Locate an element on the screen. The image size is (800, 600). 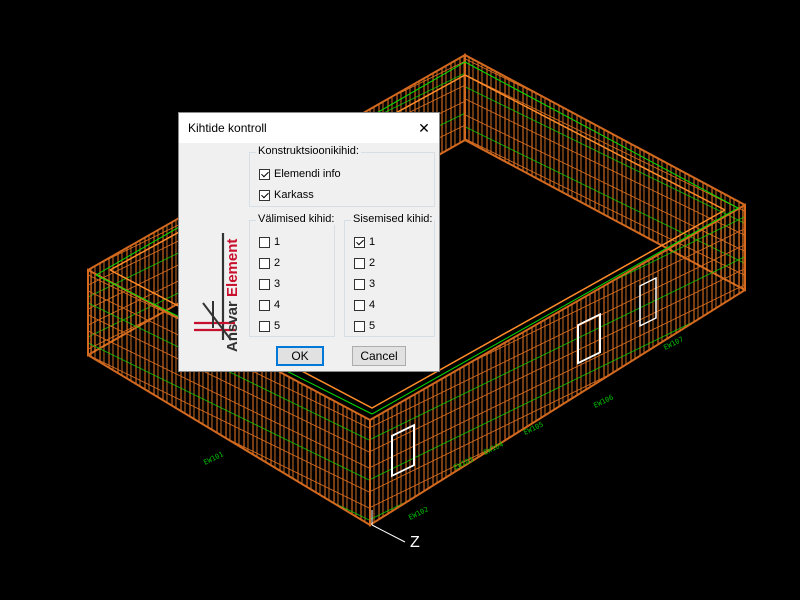
checkbox-frame: Karkass is located at coordinates (286, 195).